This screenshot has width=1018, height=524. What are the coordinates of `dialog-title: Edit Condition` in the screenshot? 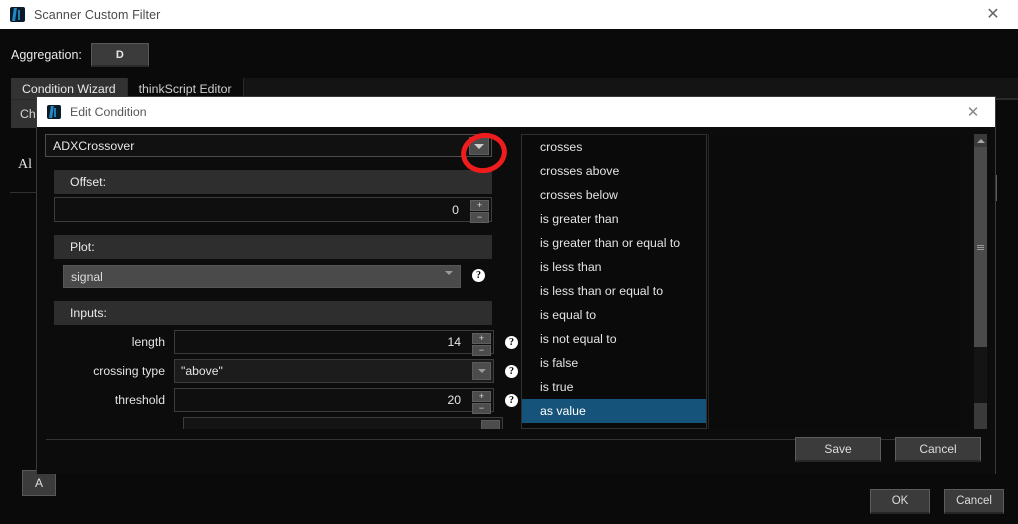 It's located at (108, 112).